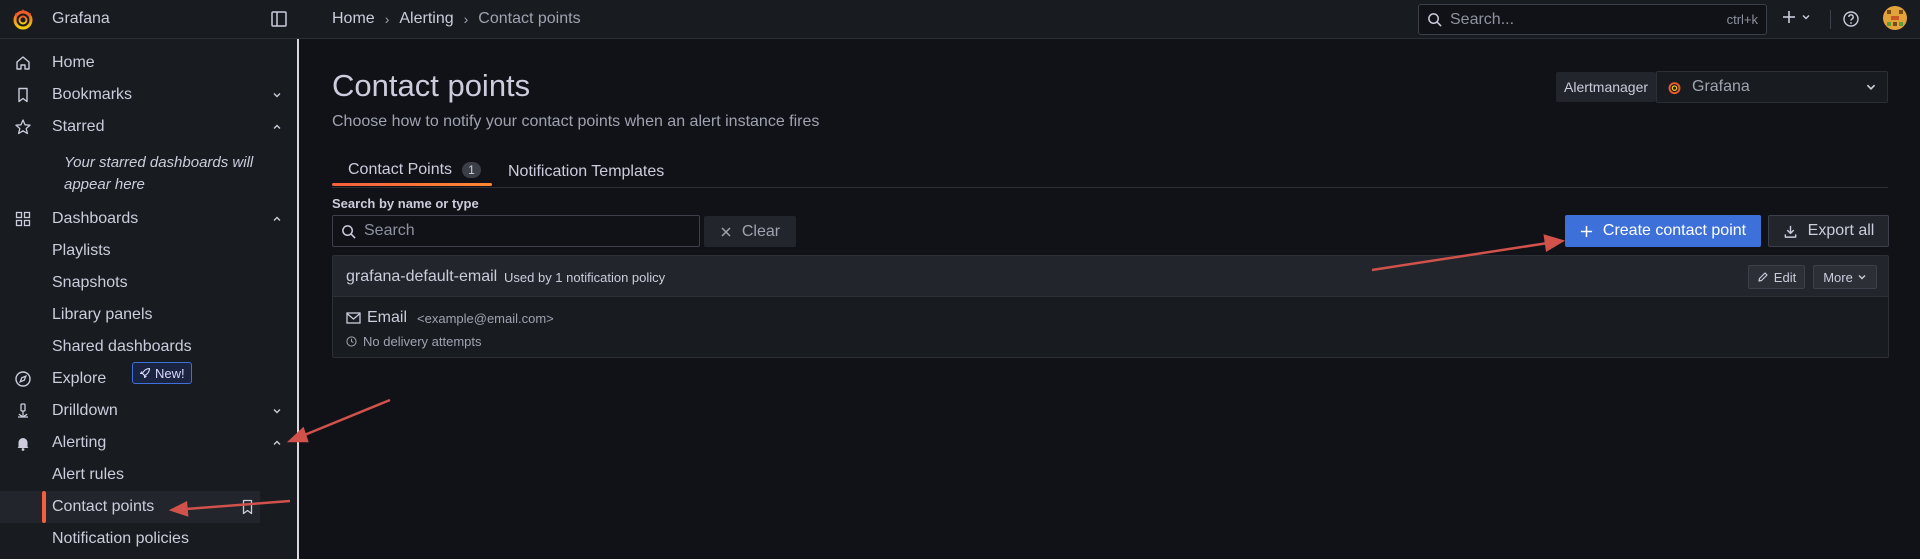  What do you see at coordinates (85, 410) in the screenshot?
I see `sidebar-item-label: Drilldown` at bounding box center [85, 410].